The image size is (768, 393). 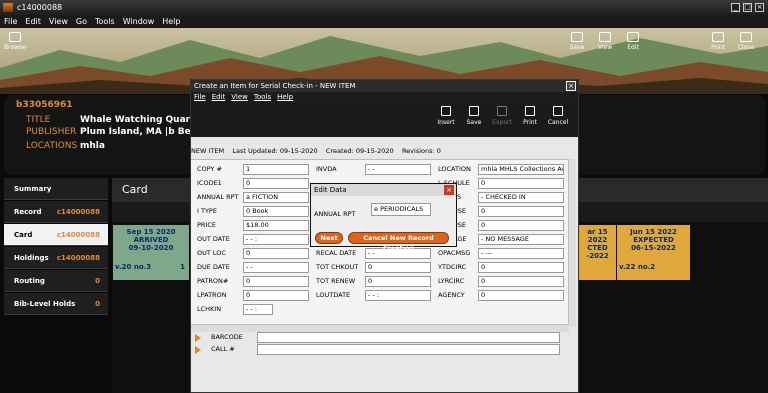 I want to click on menu-help: Help, so click(x=171, y=21).